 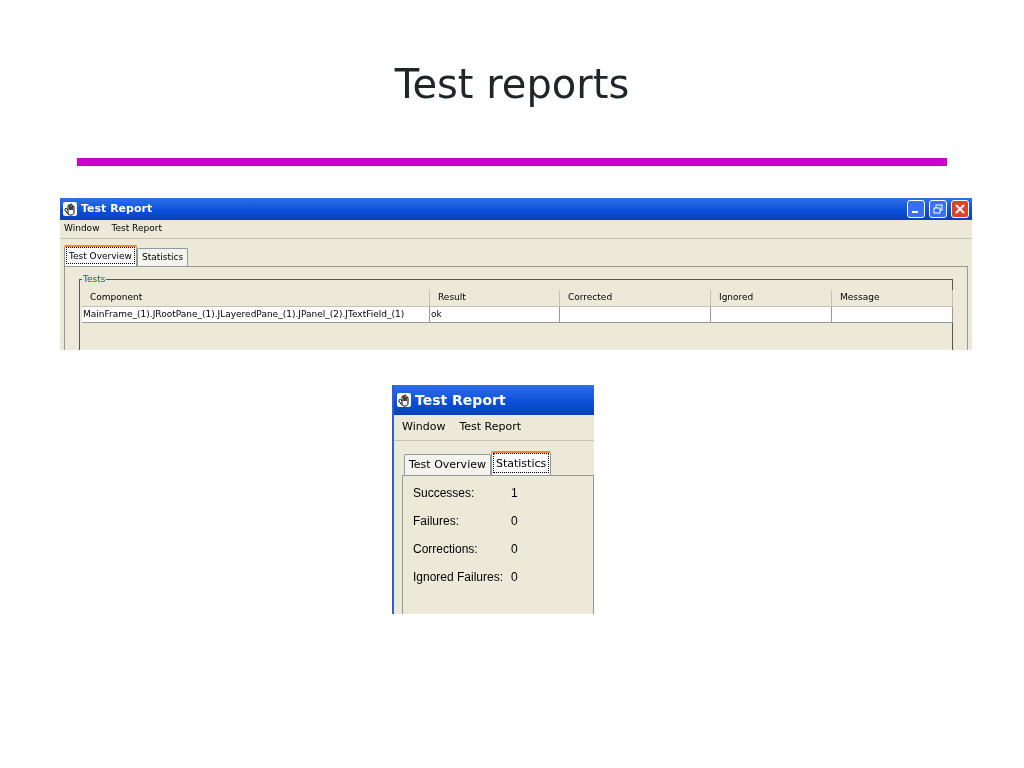 What do you see at coordinates (771, 298) in the screenshot?
I see `column-header: Ignored` at bounding box center [771, 298].